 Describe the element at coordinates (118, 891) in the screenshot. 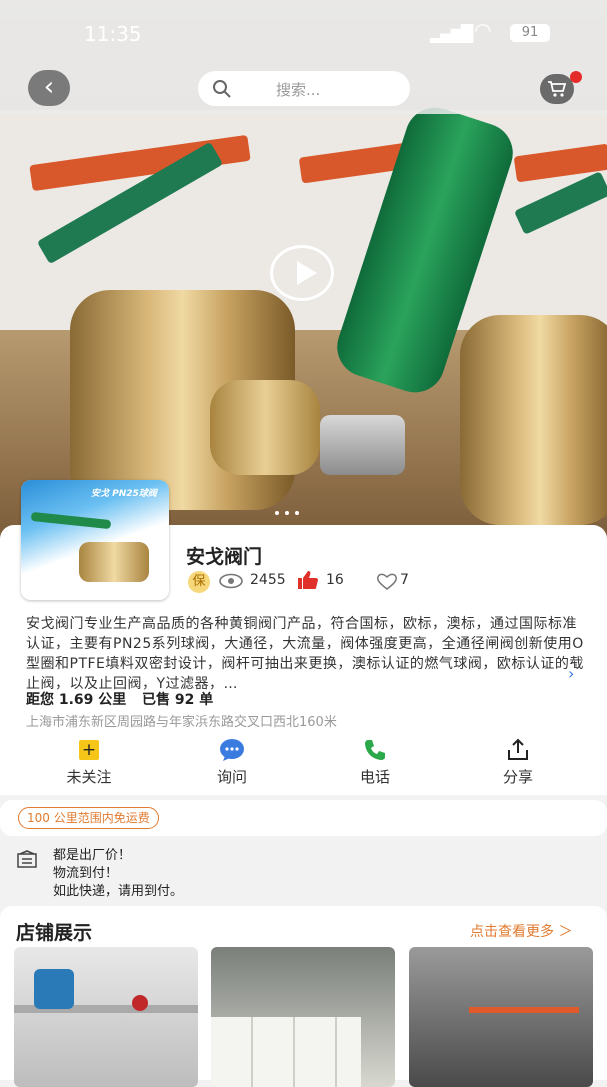

I see `note-line: 如此快递，请用到付。` at that location.